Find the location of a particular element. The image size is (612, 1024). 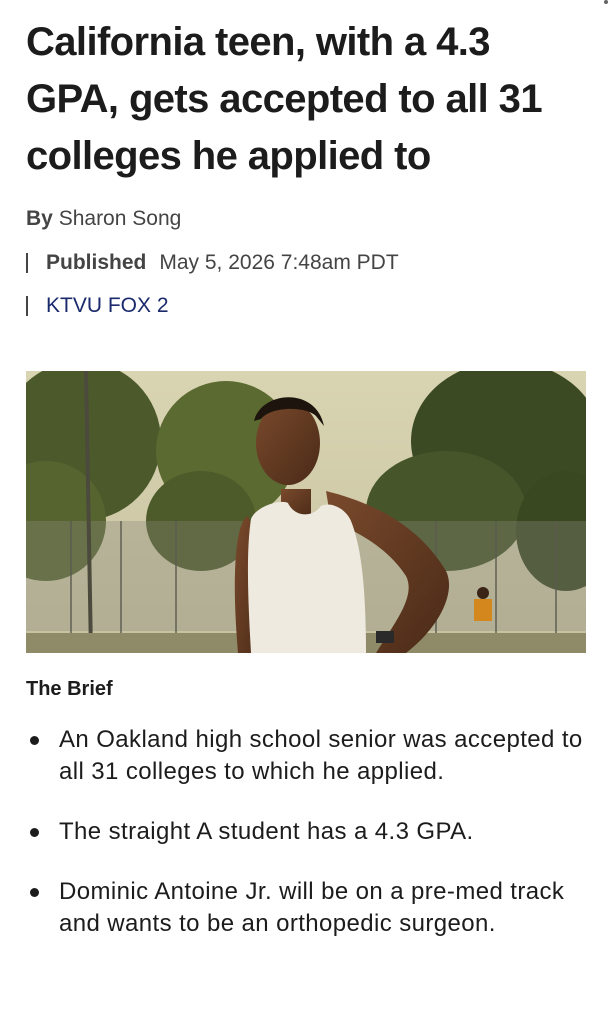

byline-prefix: By is located at coordinates (39, 218).